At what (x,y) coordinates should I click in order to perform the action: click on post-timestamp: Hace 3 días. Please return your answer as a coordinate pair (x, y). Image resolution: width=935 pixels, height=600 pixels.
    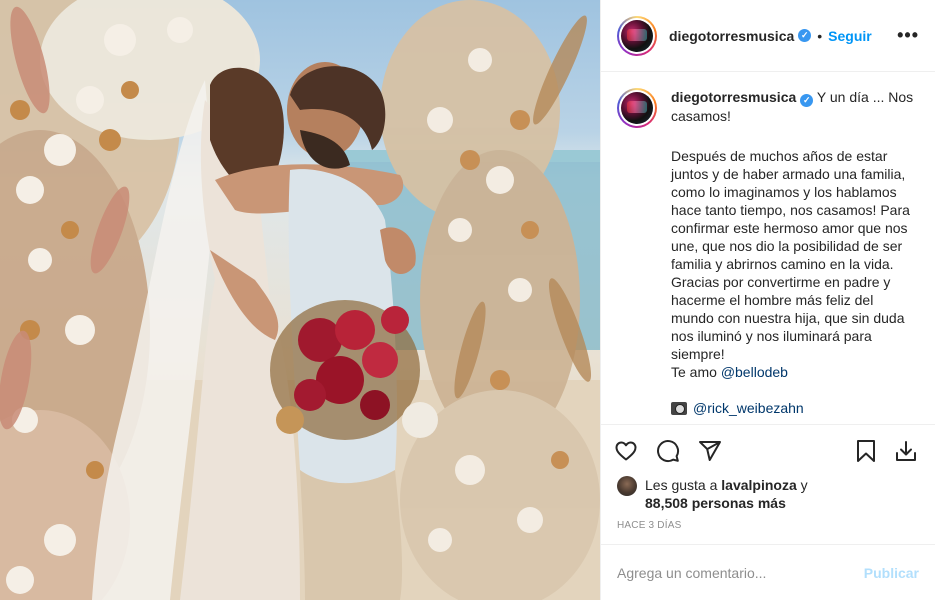
    Looking at the image, I should click on (768, 532).